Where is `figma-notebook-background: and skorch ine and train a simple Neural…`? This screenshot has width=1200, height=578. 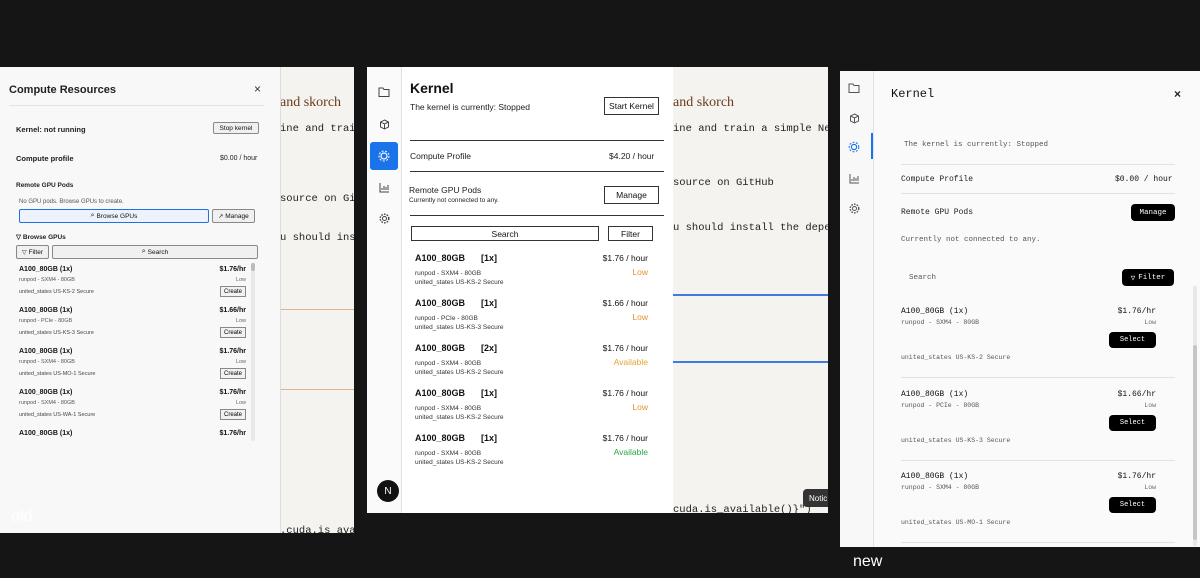
figma-notebook-background: and skorch ine and train a simple Neural… is located at coordinates (750, 290).